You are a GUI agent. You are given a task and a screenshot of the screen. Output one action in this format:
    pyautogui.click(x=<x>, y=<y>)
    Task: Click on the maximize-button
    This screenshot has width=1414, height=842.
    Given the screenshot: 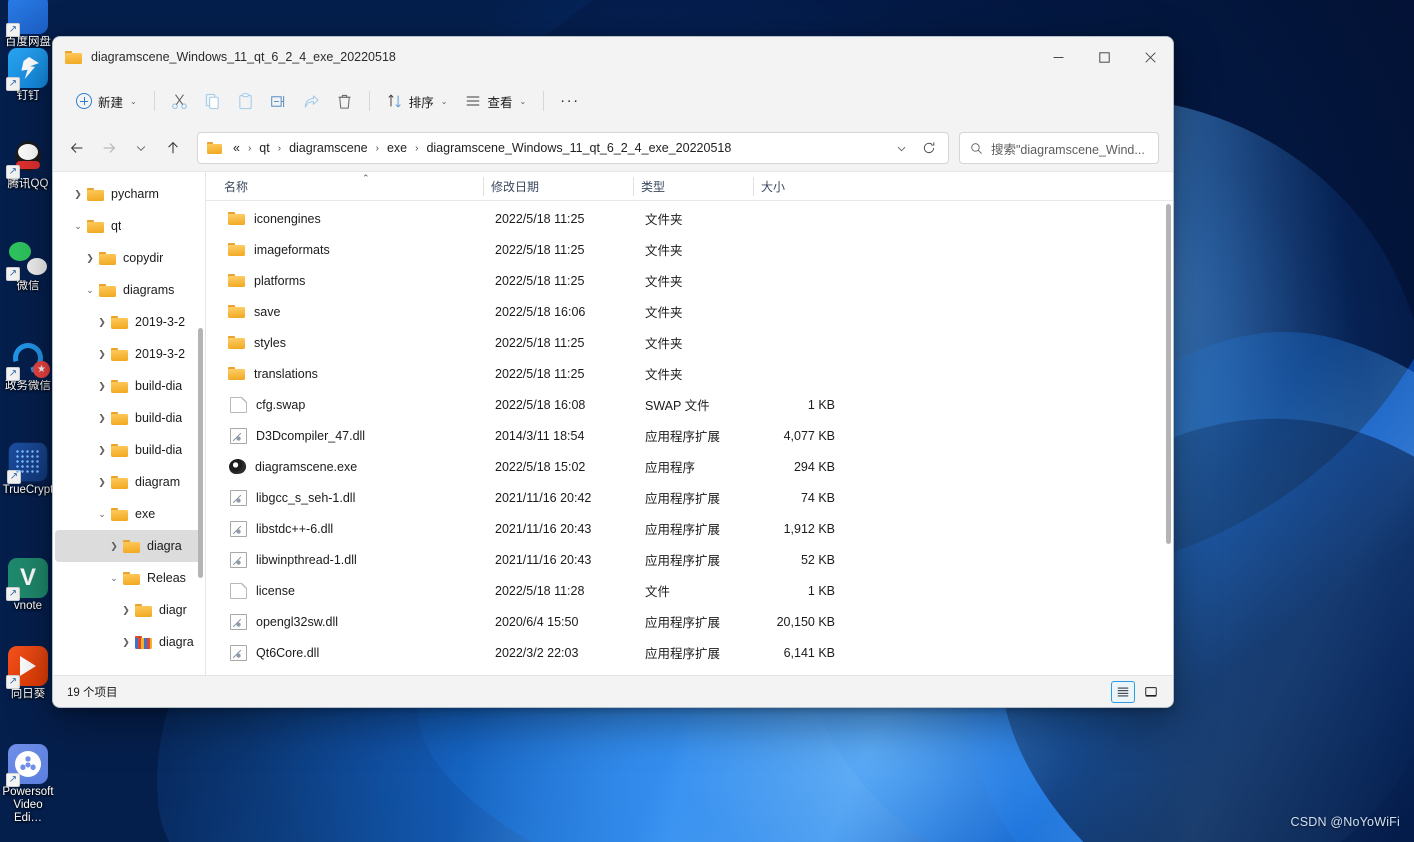 What is the action you would take?
    pyautogui.click(x=1104, y=57)
    